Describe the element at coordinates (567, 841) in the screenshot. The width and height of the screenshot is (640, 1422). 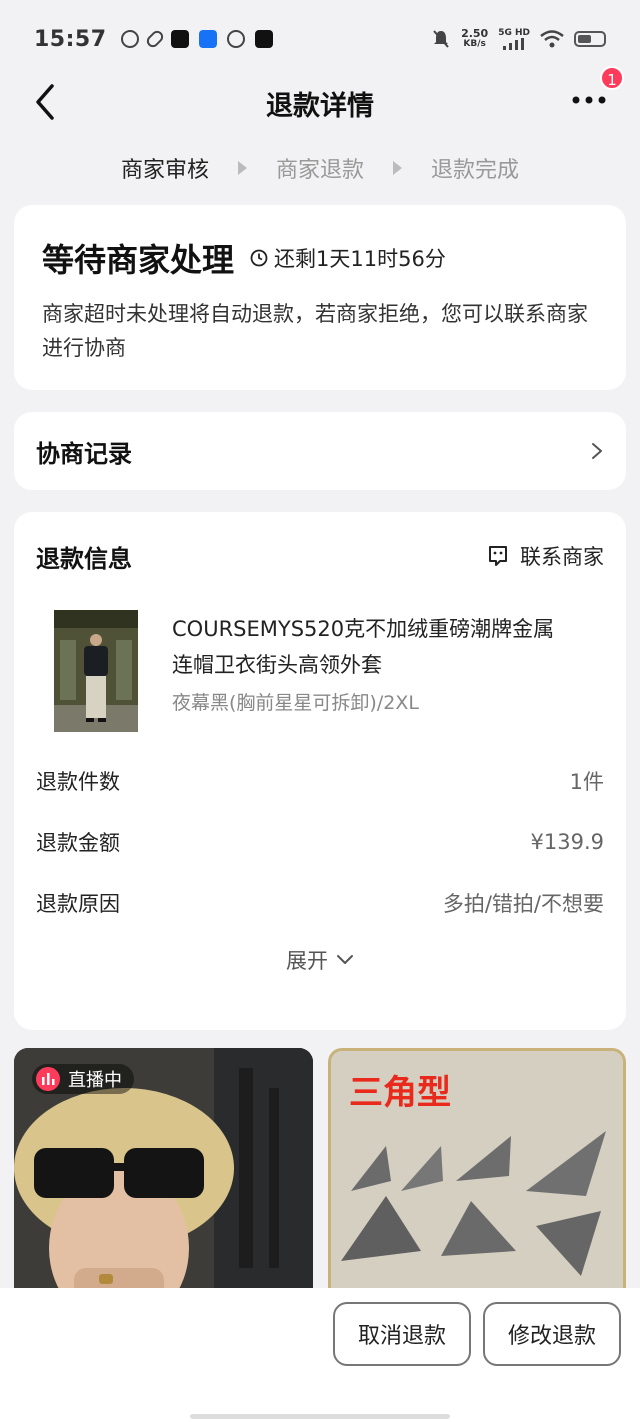
I see `refund-amount-value: ¥139.9` at that location.